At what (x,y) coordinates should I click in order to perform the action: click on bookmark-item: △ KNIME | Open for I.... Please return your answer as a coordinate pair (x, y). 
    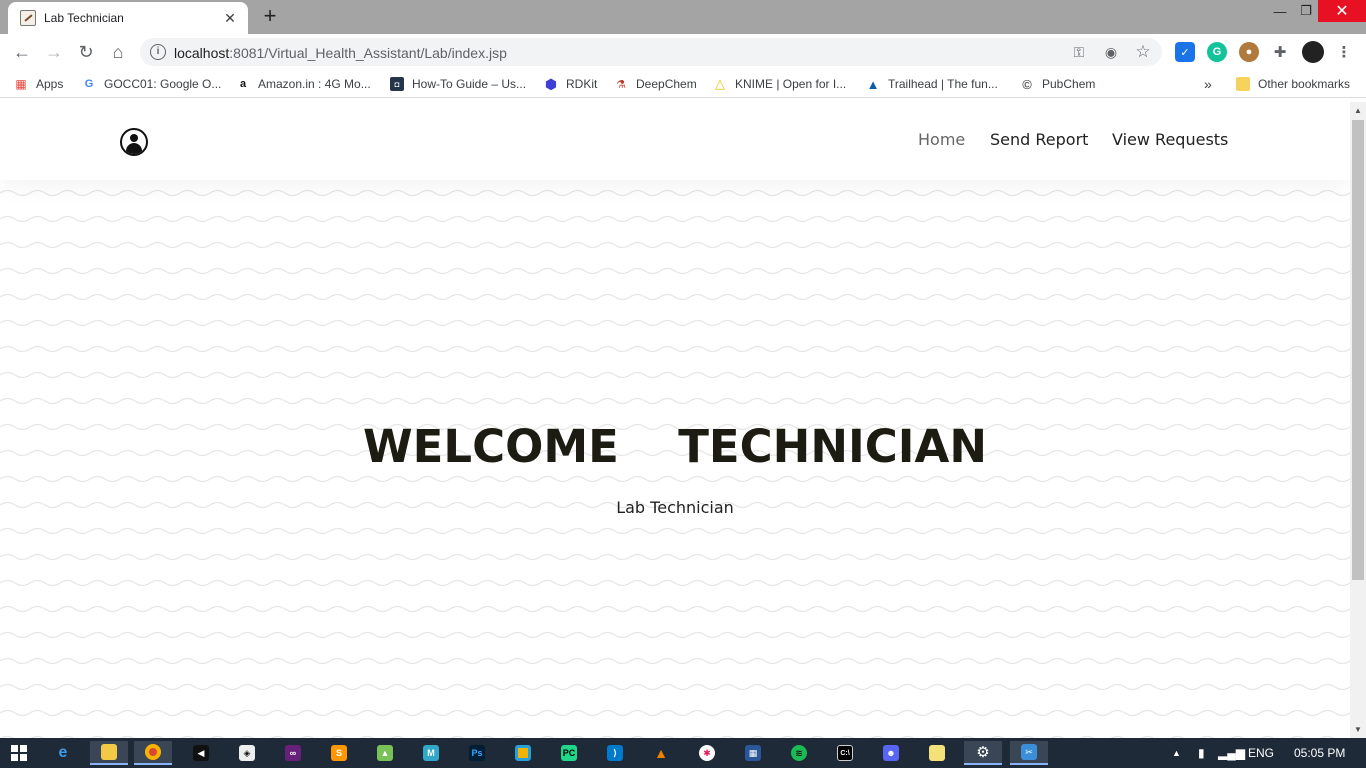
    Looking at the image, I should click on (779, 84).